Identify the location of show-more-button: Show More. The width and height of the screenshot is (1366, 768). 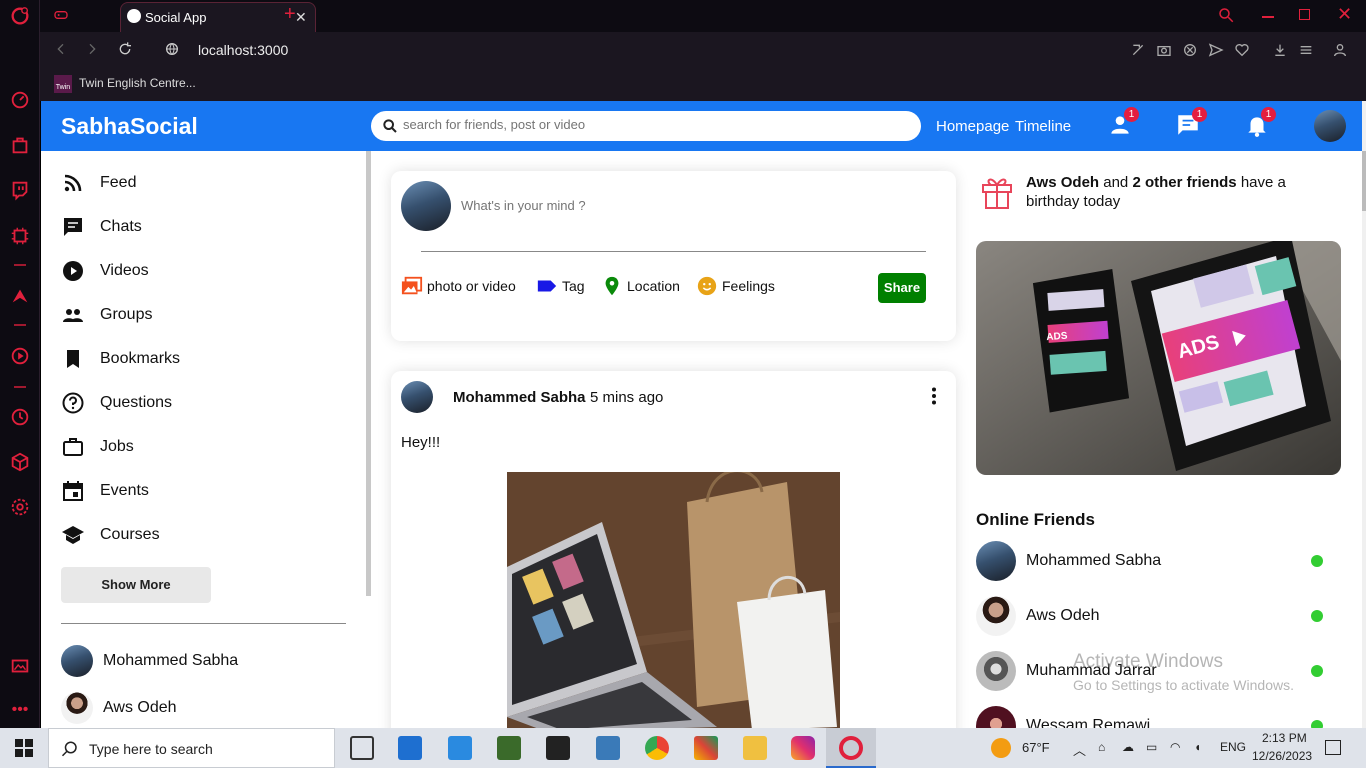
(136, 585).